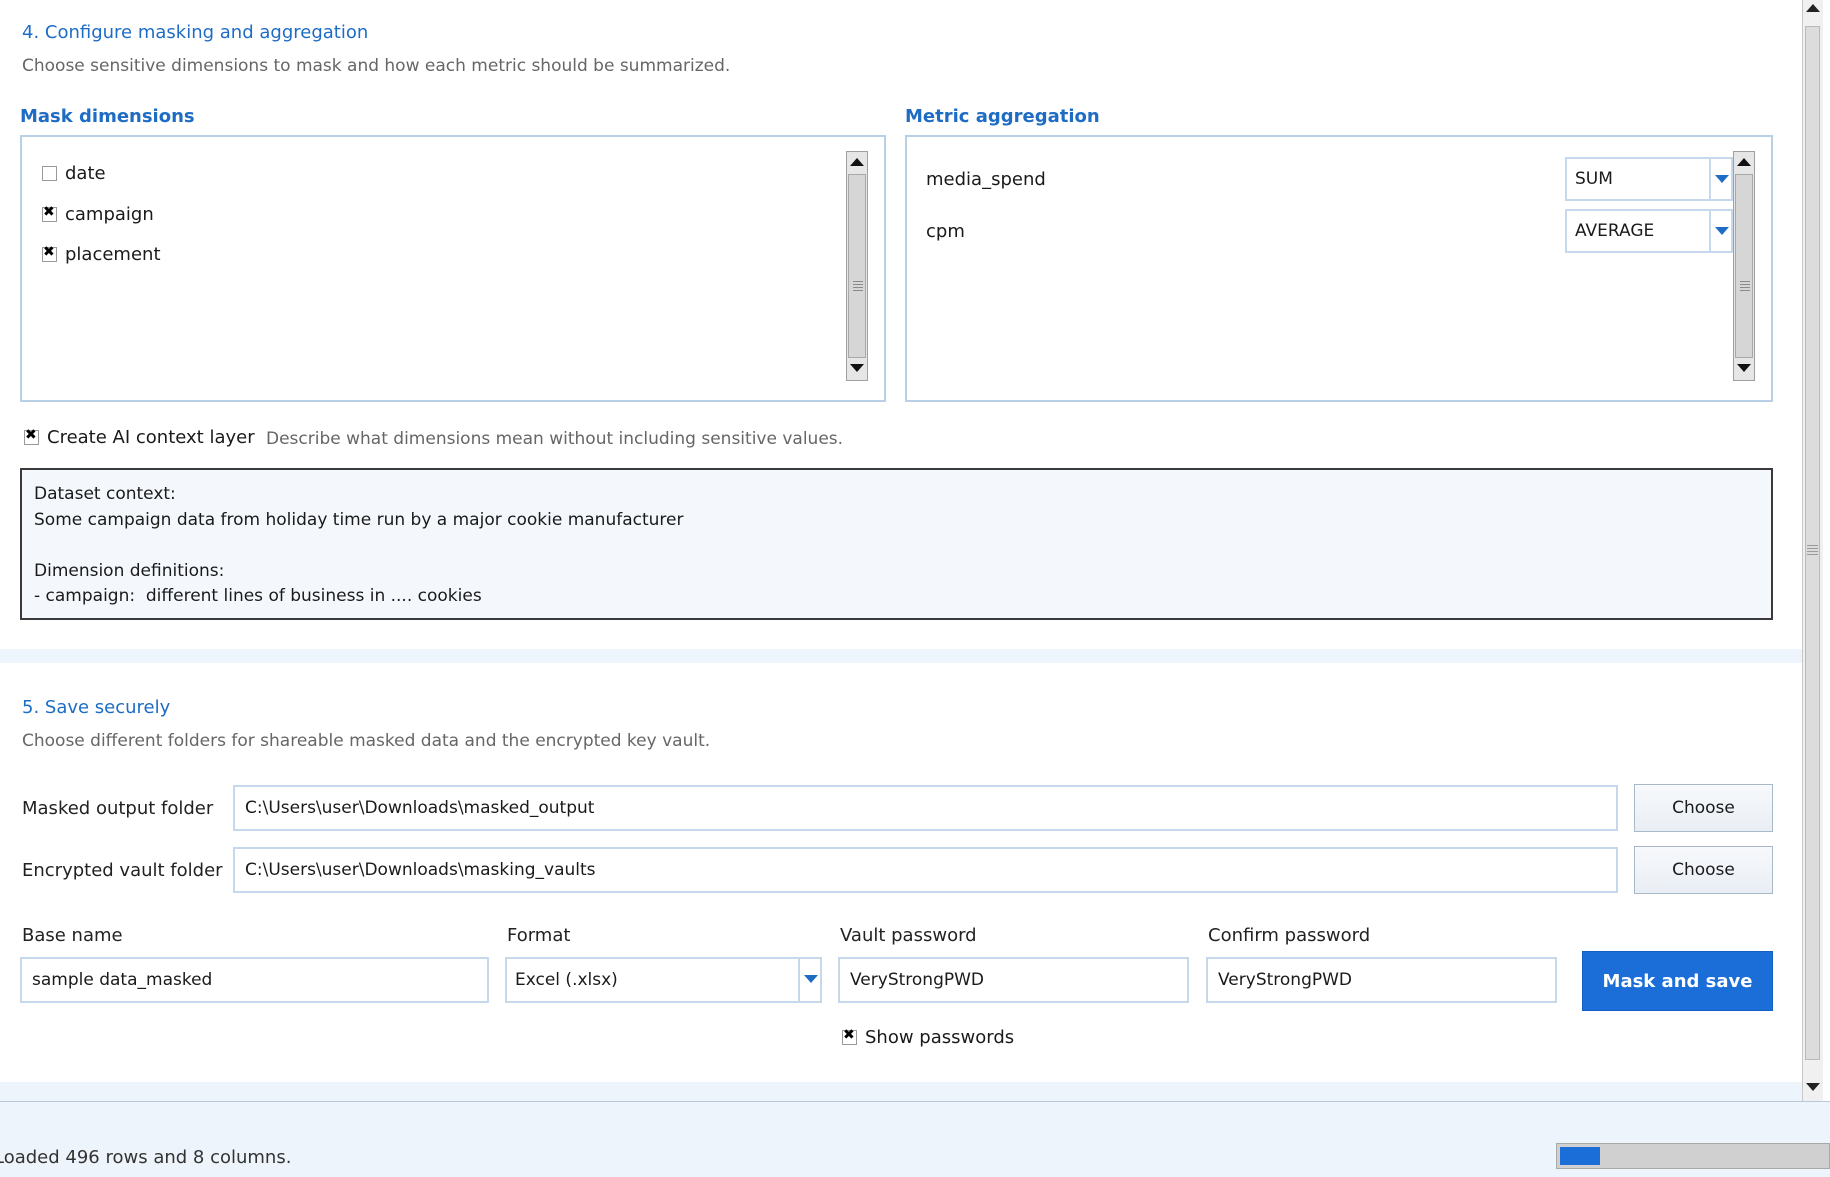 Image resolution: width=1830 pixels, height=1177 pixels. Describe the element at coordinates (1580, 1156) in the screenshot. I see `progress-fill` at that location.